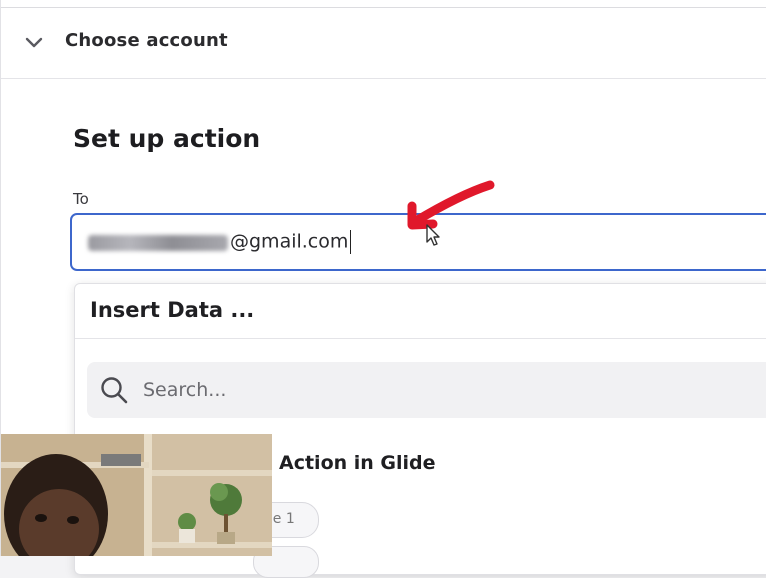  I want to click on to-field-value: @gmail.com, so click(291, 242).